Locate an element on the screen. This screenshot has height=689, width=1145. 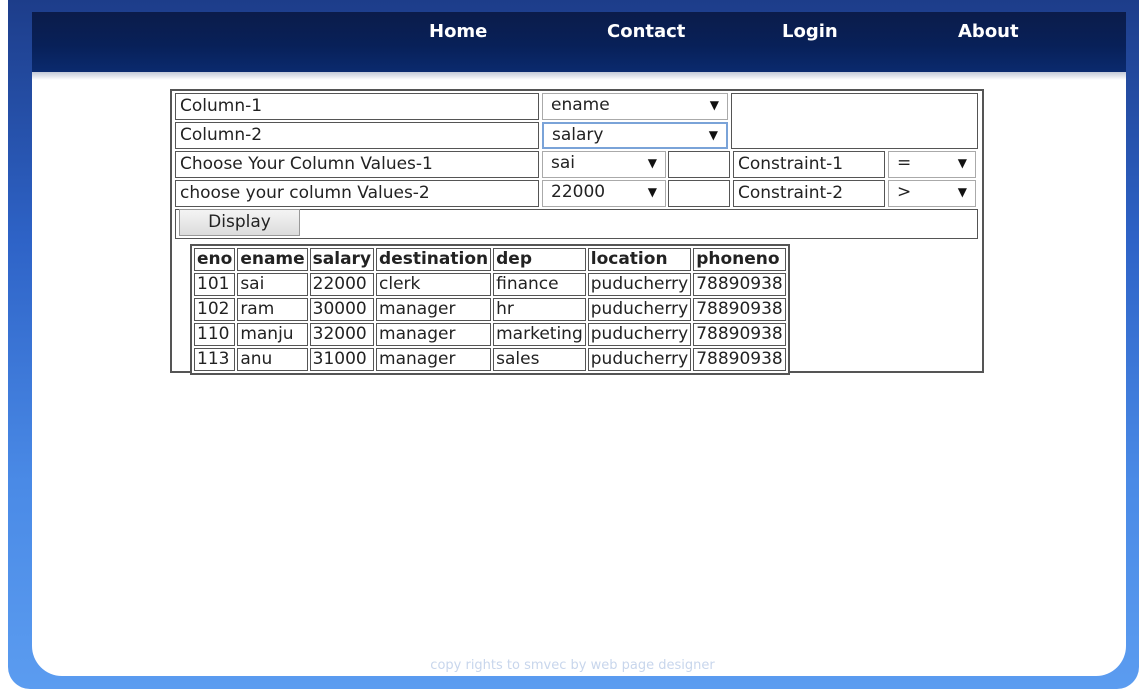
constraint-1-select: = ▼ is located at coordinates (932, 164).